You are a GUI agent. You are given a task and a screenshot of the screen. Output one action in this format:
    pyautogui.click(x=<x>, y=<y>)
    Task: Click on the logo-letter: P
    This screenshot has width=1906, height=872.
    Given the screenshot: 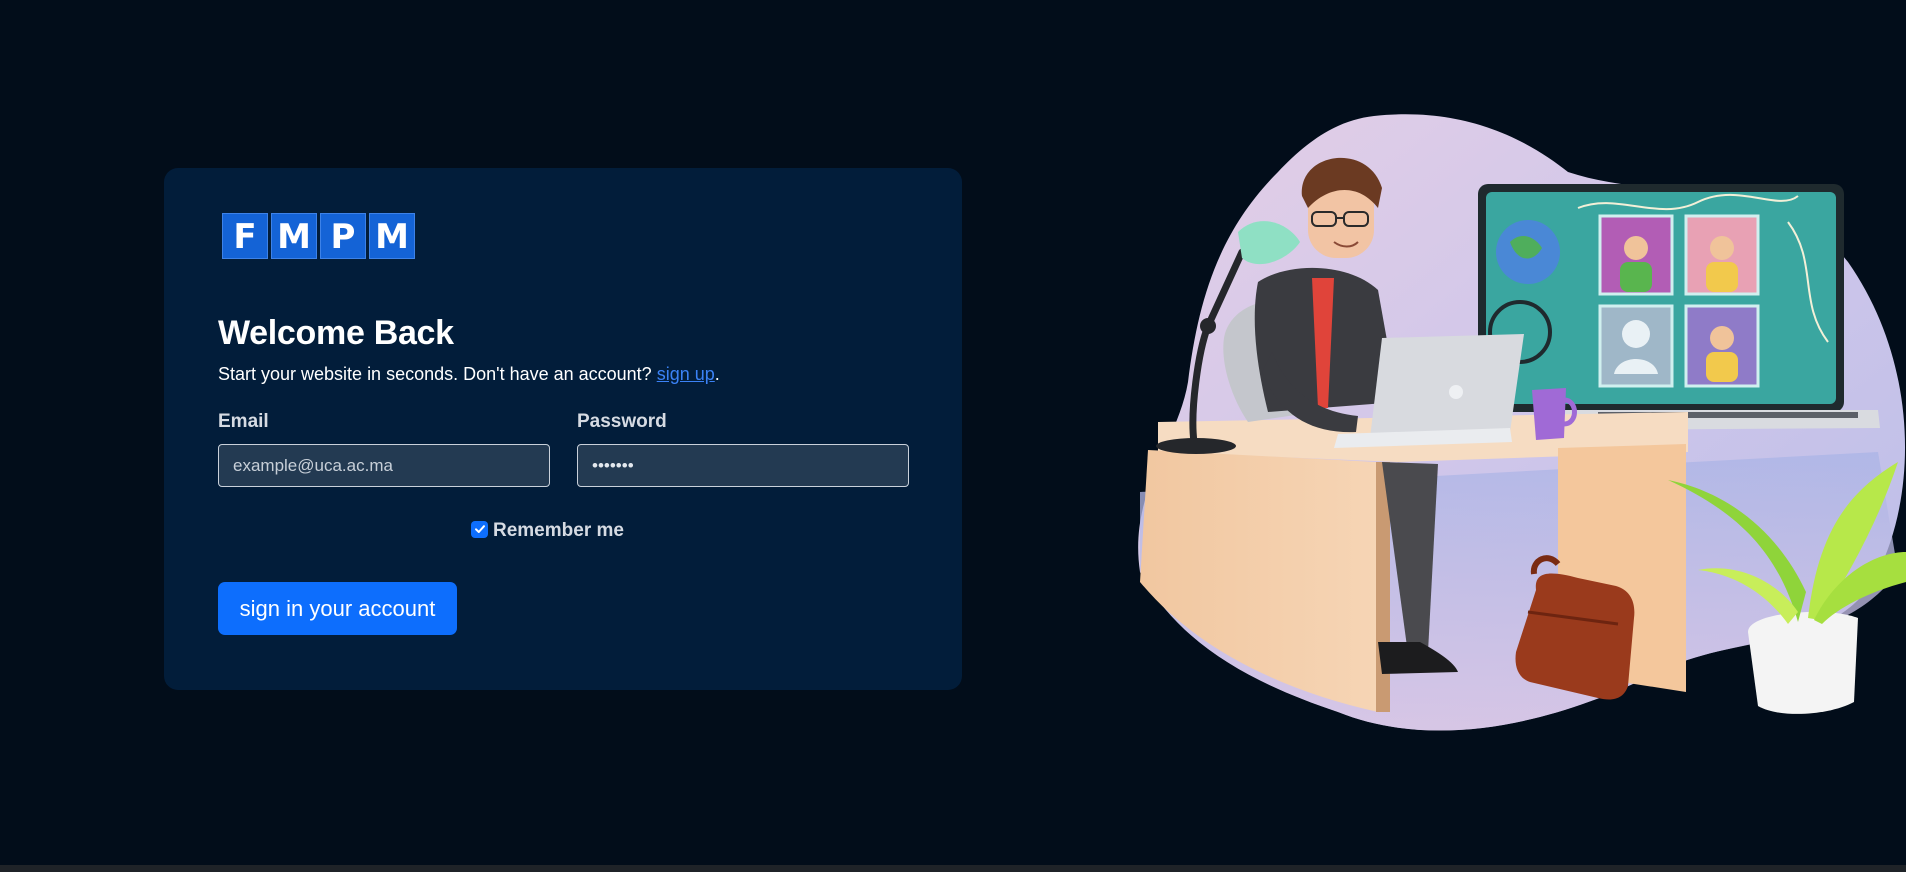 What is the action you would take?
    pyautogui.click(x=343, y=236)
    